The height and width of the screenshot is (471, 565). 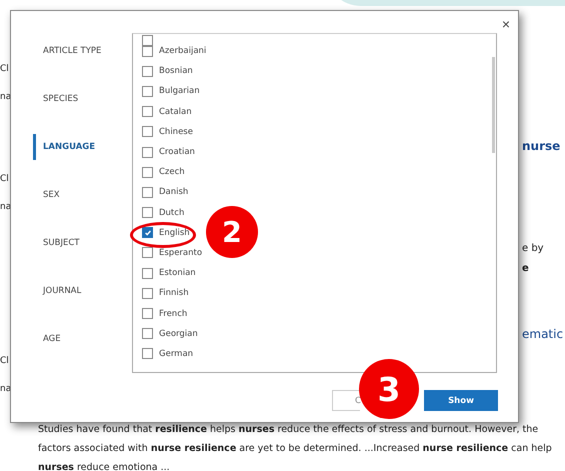 What do you see at coordinates (172, 253) in the screenshot?
I see `language-option: Esperanto` at bounding box center [172, 253].